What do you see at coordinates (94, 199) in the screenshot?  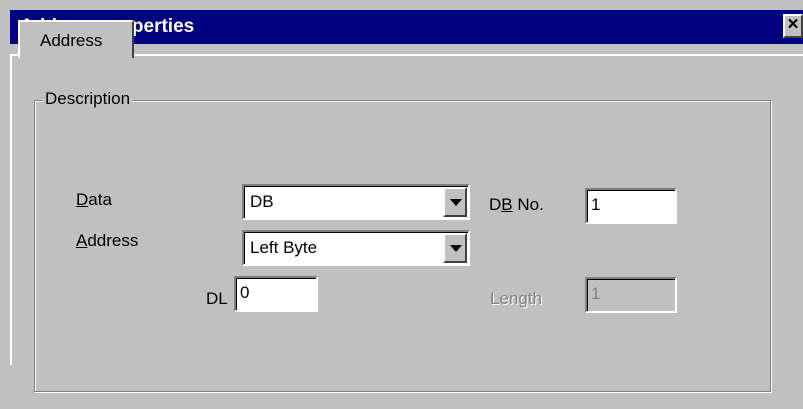 I see `data-label: Data` at bounding box center [94, 199].